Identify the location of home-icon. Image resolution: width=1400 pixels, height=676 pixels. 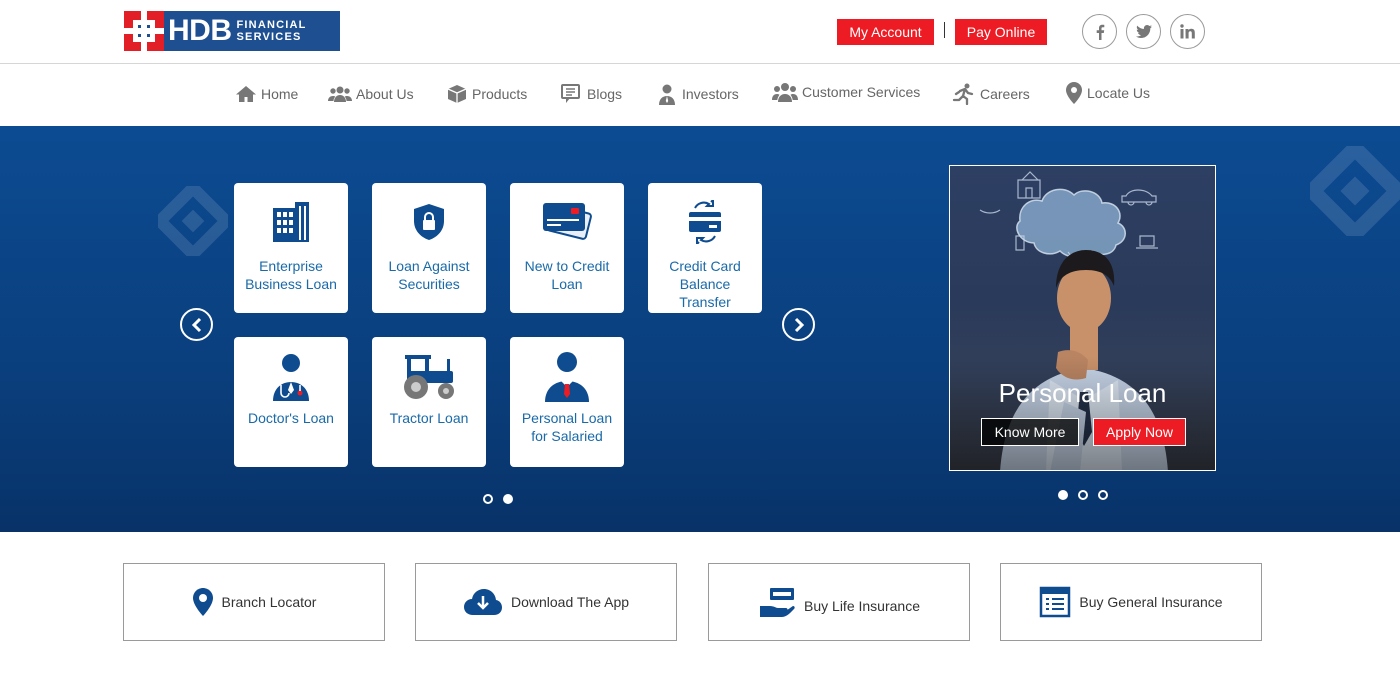
(246, 94).